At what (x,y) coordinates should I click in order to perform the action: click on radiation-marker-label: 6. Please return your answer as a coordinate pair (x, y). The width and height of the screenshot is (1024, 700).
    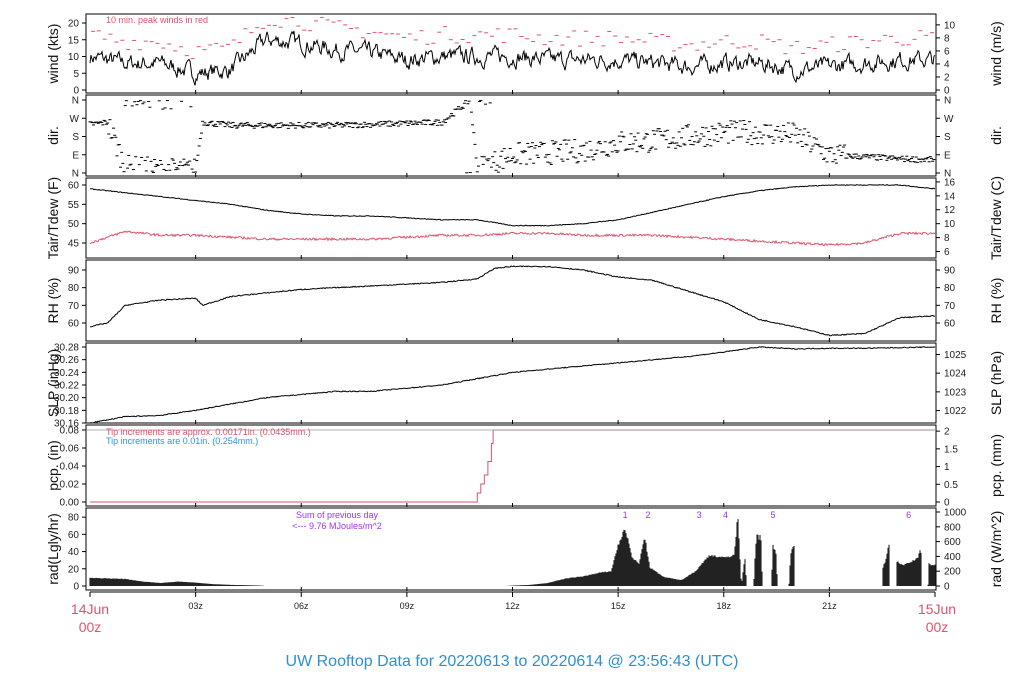
    Looking at the image, I should click on (908, 515).